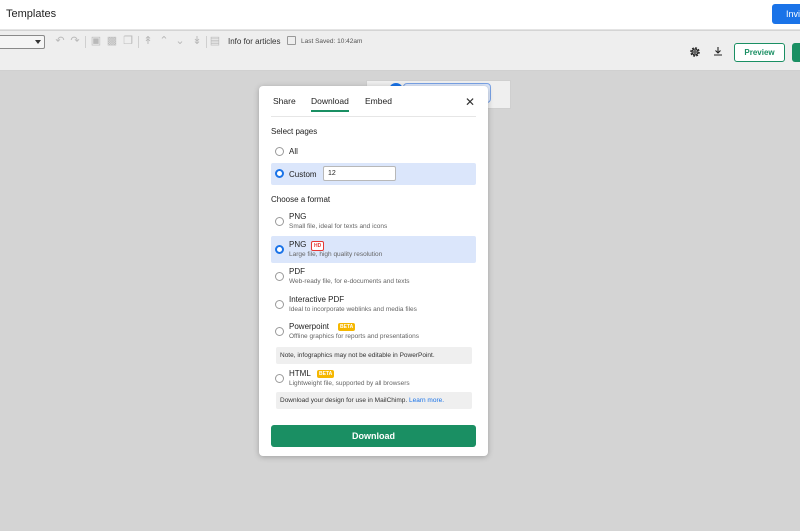 The width and height of the screenshot is (800, 531). What do you see at coordinates (279, 249) in the screenshot?
I see `radio-png-hd` at bounding box center [279, 249].